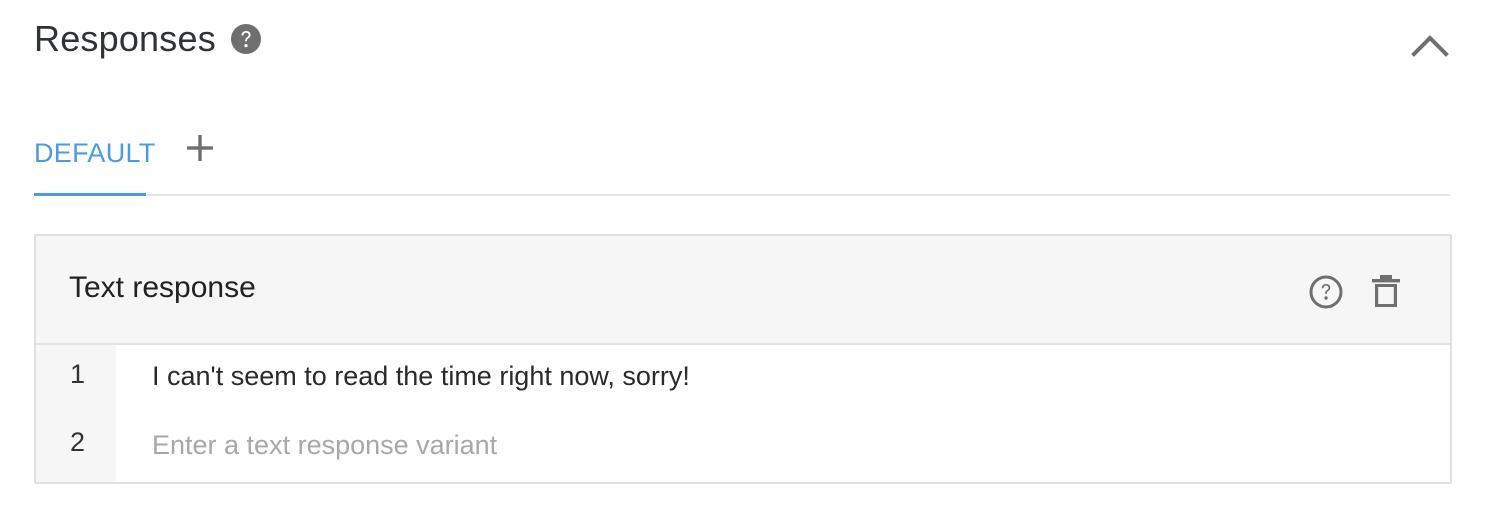 This screenshot has height=506, width=1498. Describe the element at coordinates (78, 374) in the screenshot. I see `row-number: 1` at that location.